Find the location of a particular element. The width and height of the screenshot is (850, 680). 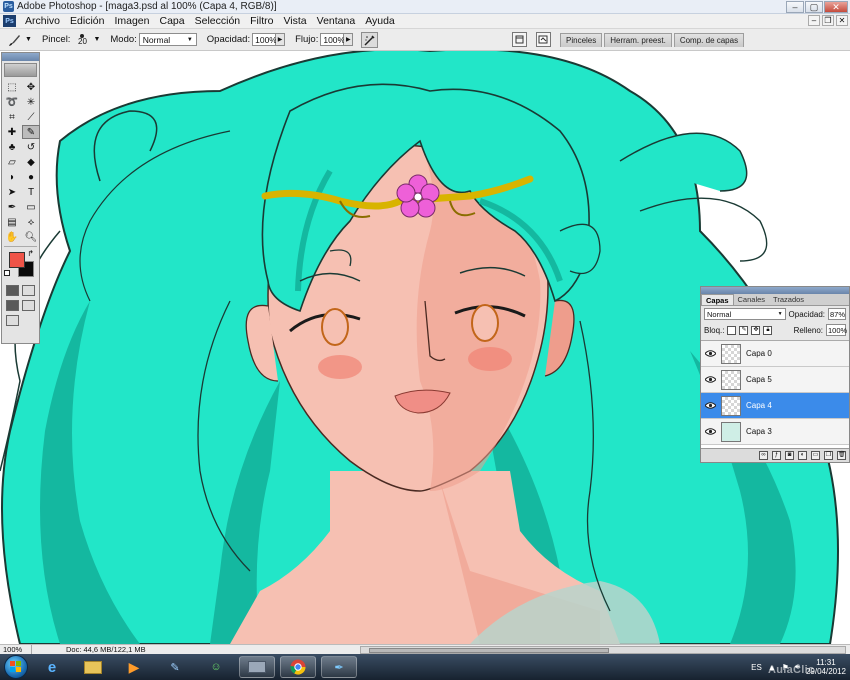

hand-tool-icon: ✋ is located at coordinates (12, 237).